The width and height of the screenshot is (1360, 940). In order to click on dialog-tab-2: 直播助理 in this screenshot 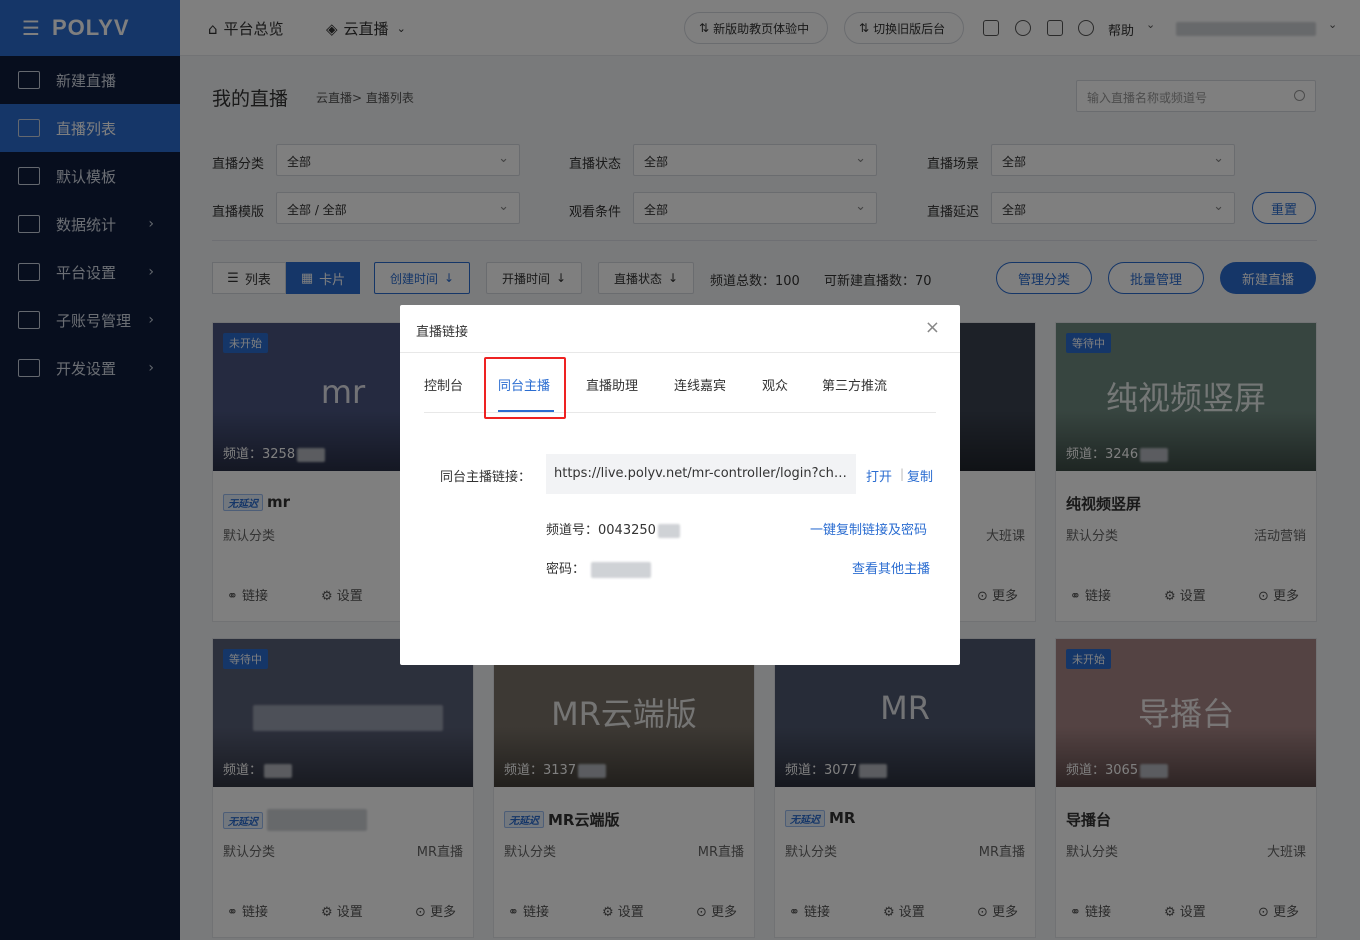, I will do `click(612, 384)`.